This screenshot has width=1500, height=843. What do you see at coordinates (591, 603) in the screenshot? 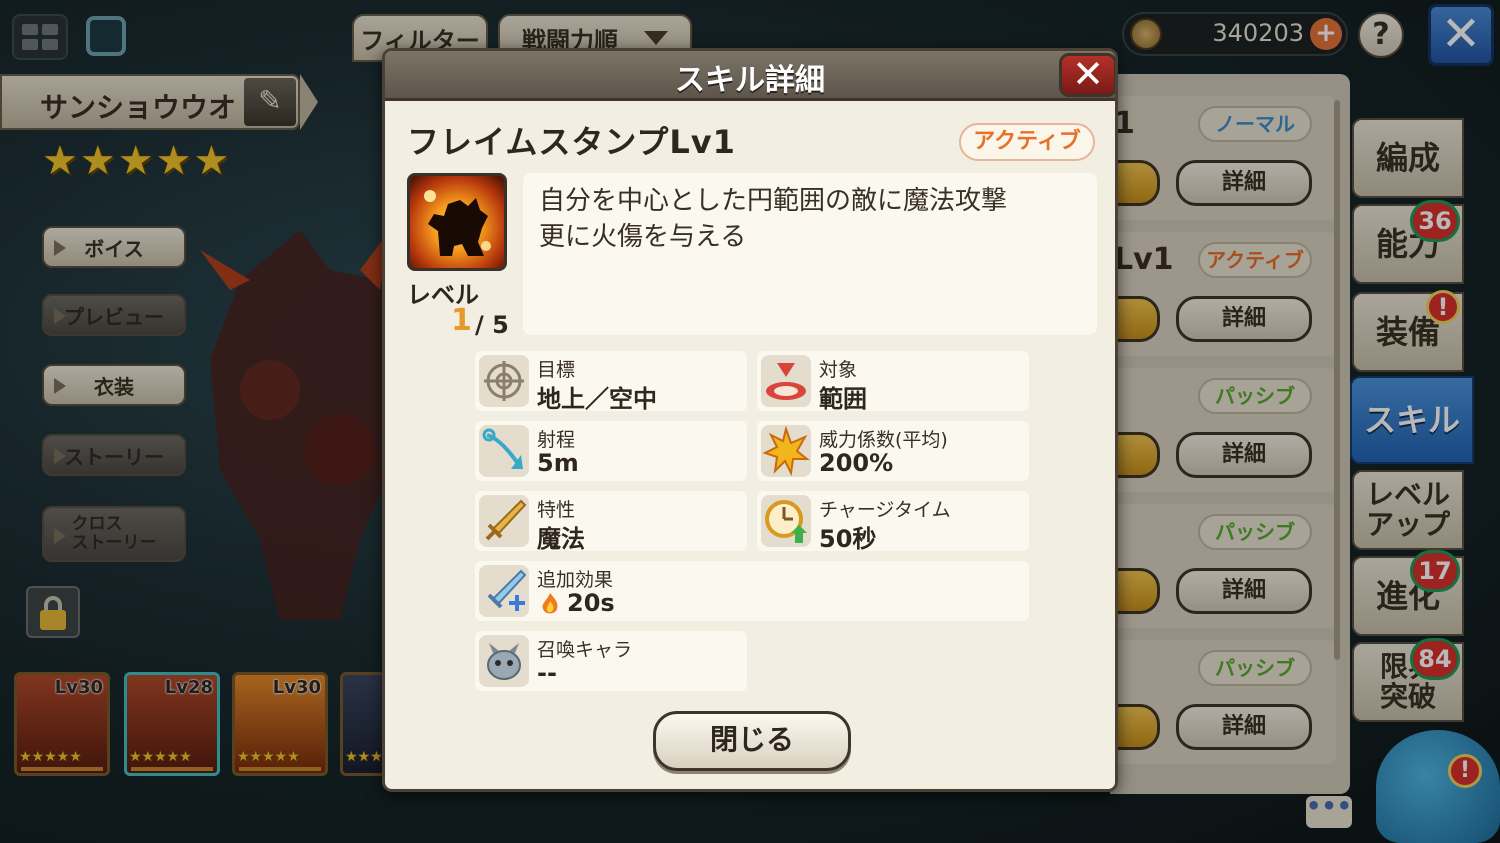
I see `stat-value: 20s` at bounding box center [591, 603].